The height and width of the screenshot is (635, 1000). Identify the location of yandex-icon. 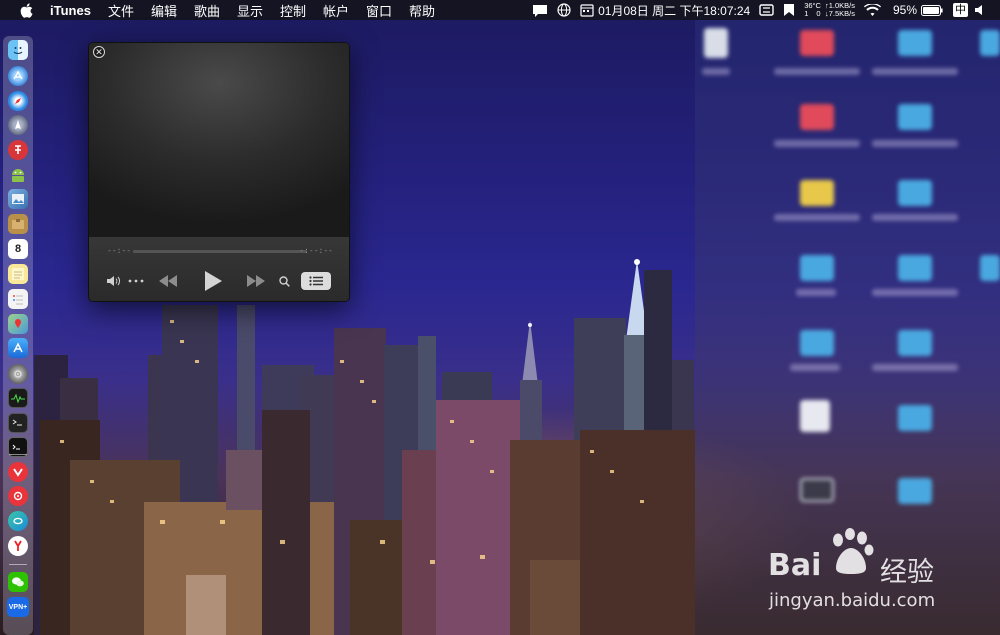
(18, 546).